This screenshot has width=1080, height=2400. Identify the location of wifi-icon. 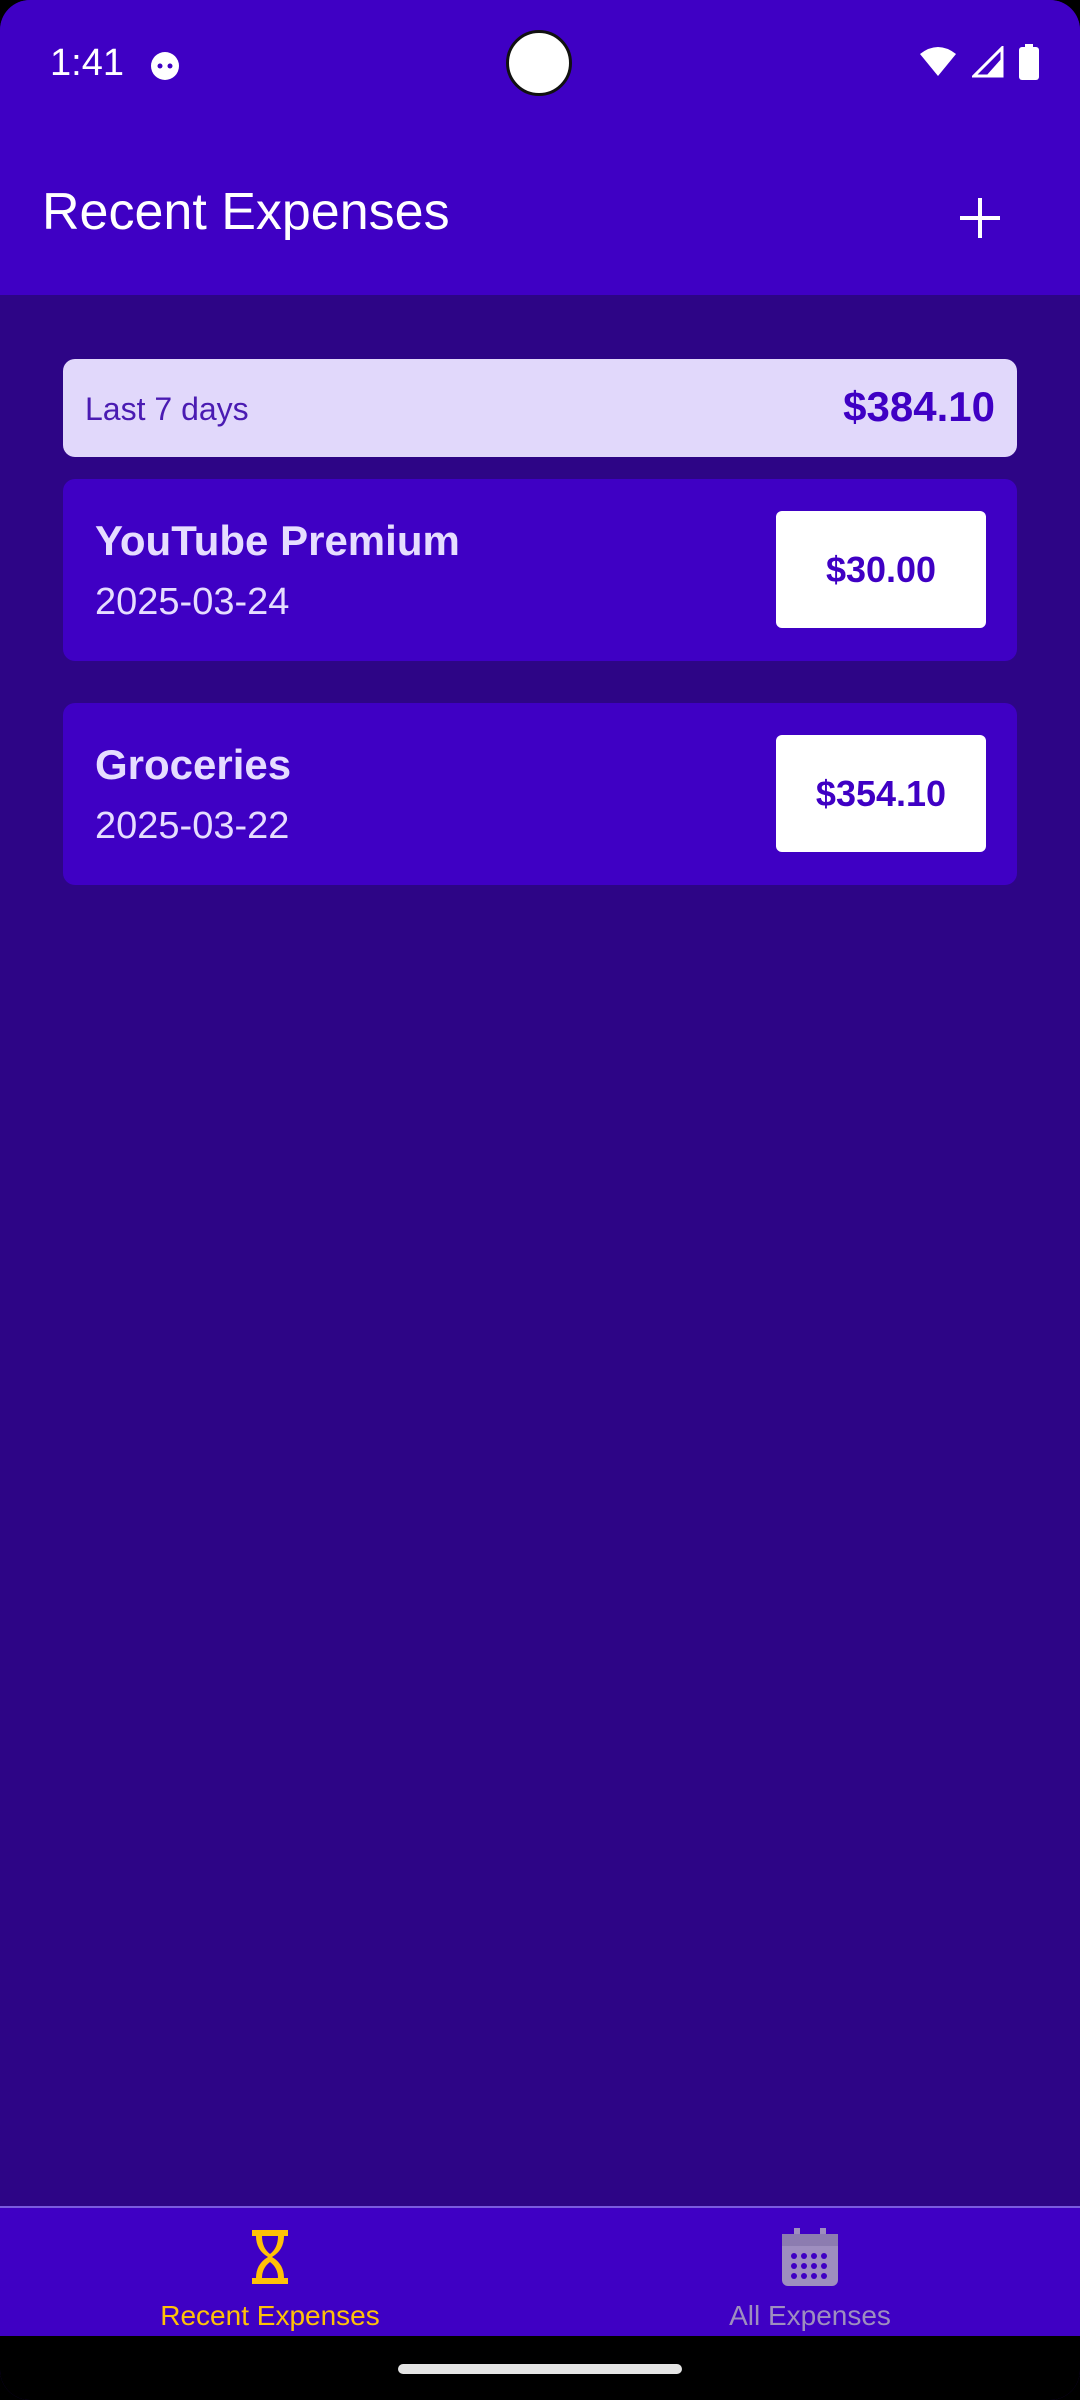
(938, 64).